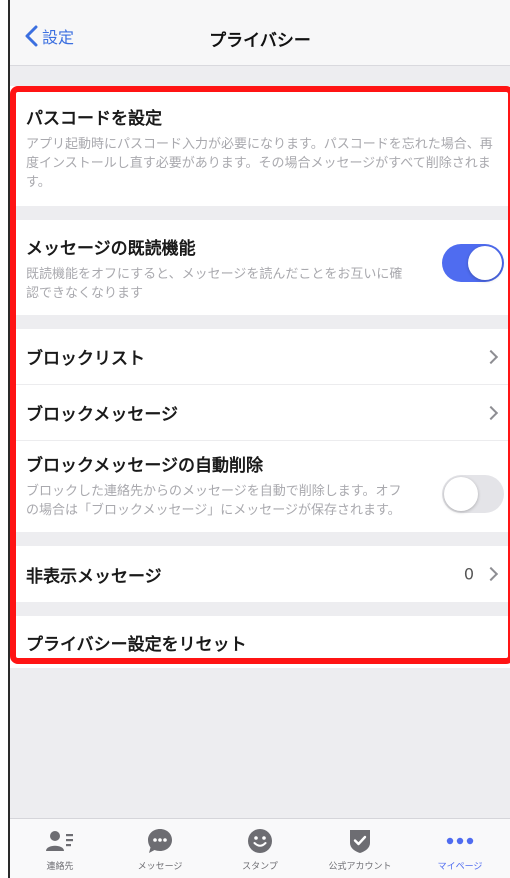 The height and width of the screenshot is (878, 510). I want to click on tab-label: 公式アカウント, so click(360, 867).